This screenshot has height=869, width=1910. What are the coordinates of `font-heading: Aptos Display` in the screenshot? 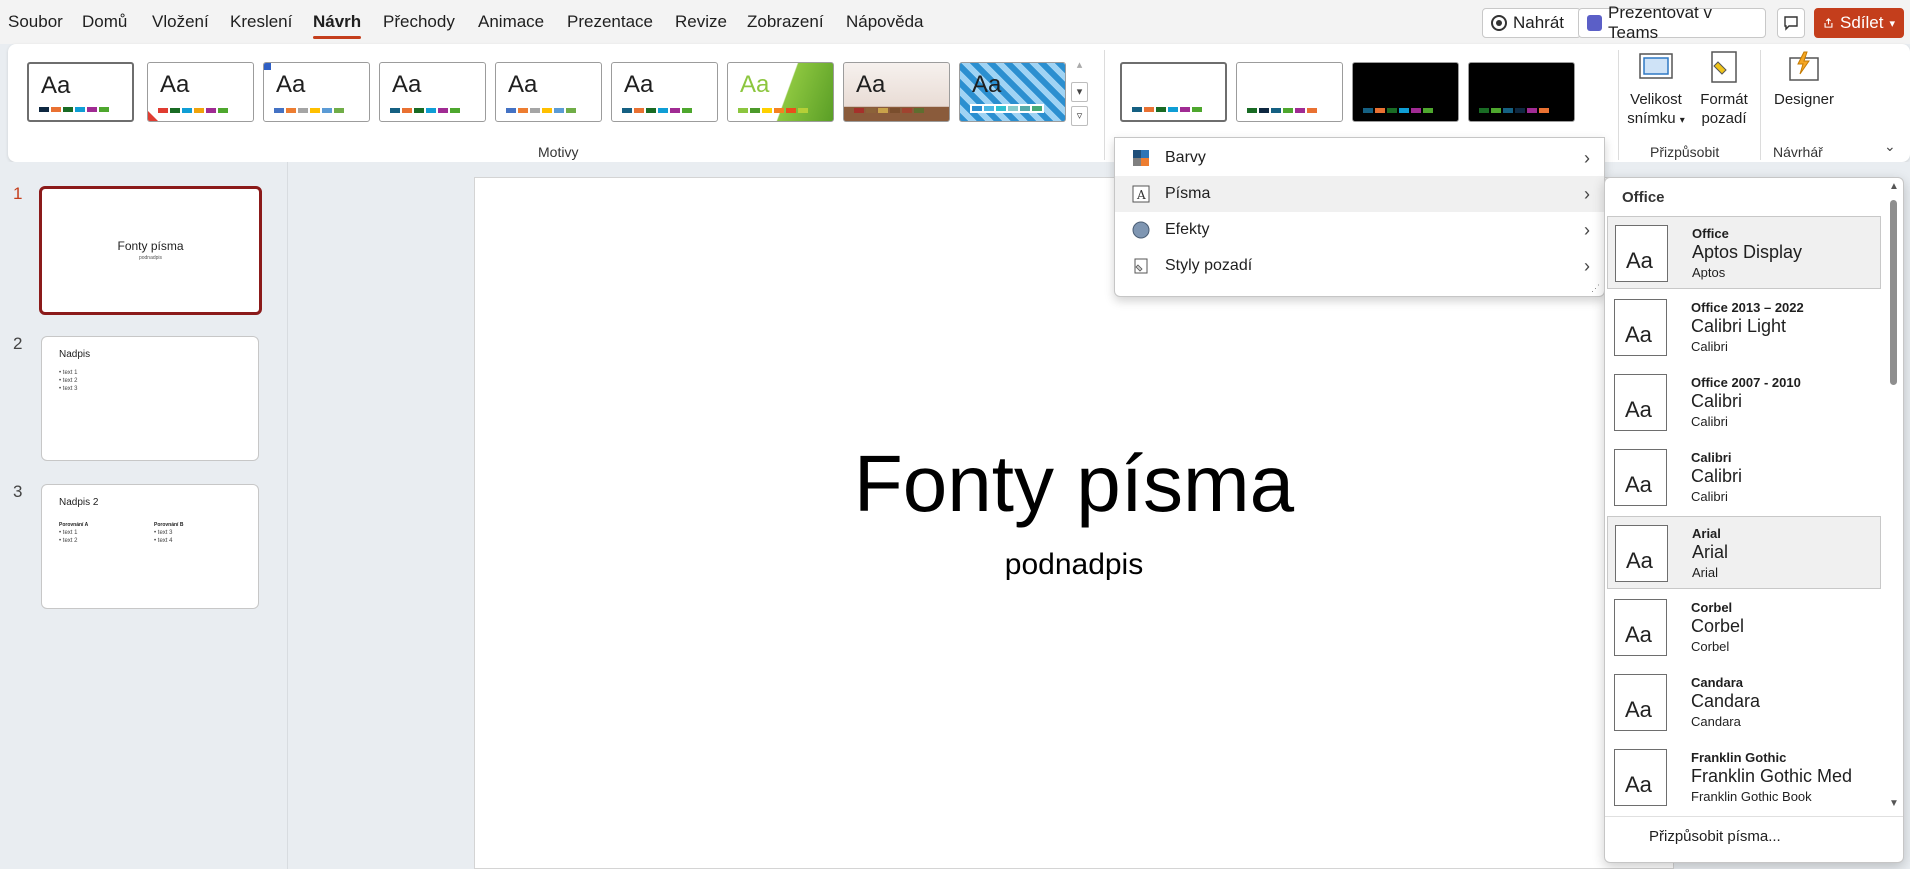 It's located at (1747, 252).